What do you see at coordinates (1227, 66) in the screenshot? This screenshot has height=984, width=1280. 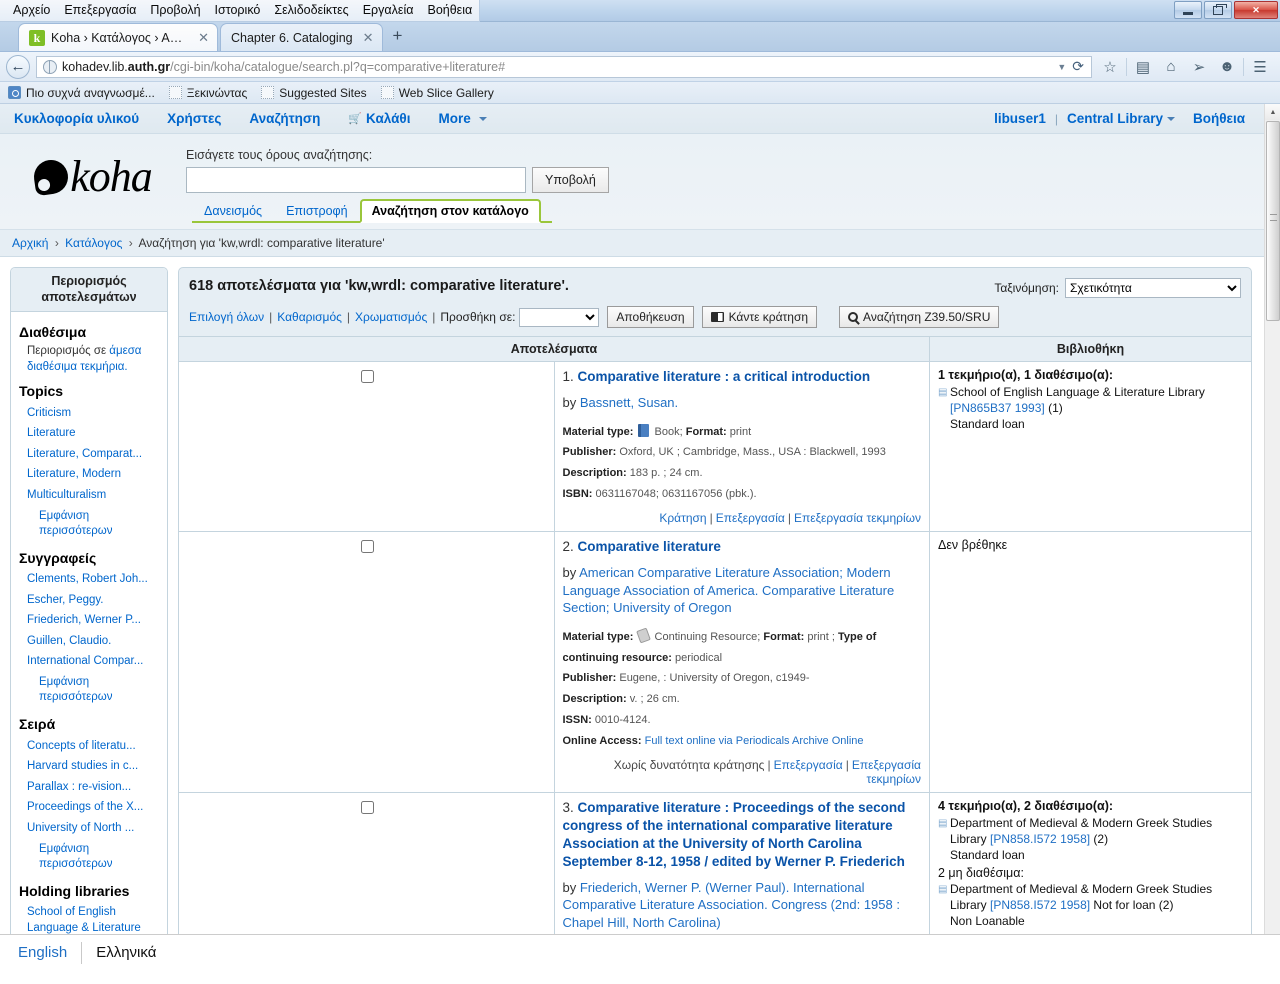 I see `chat-icon: ☻` at bounding box center [1227, 66].